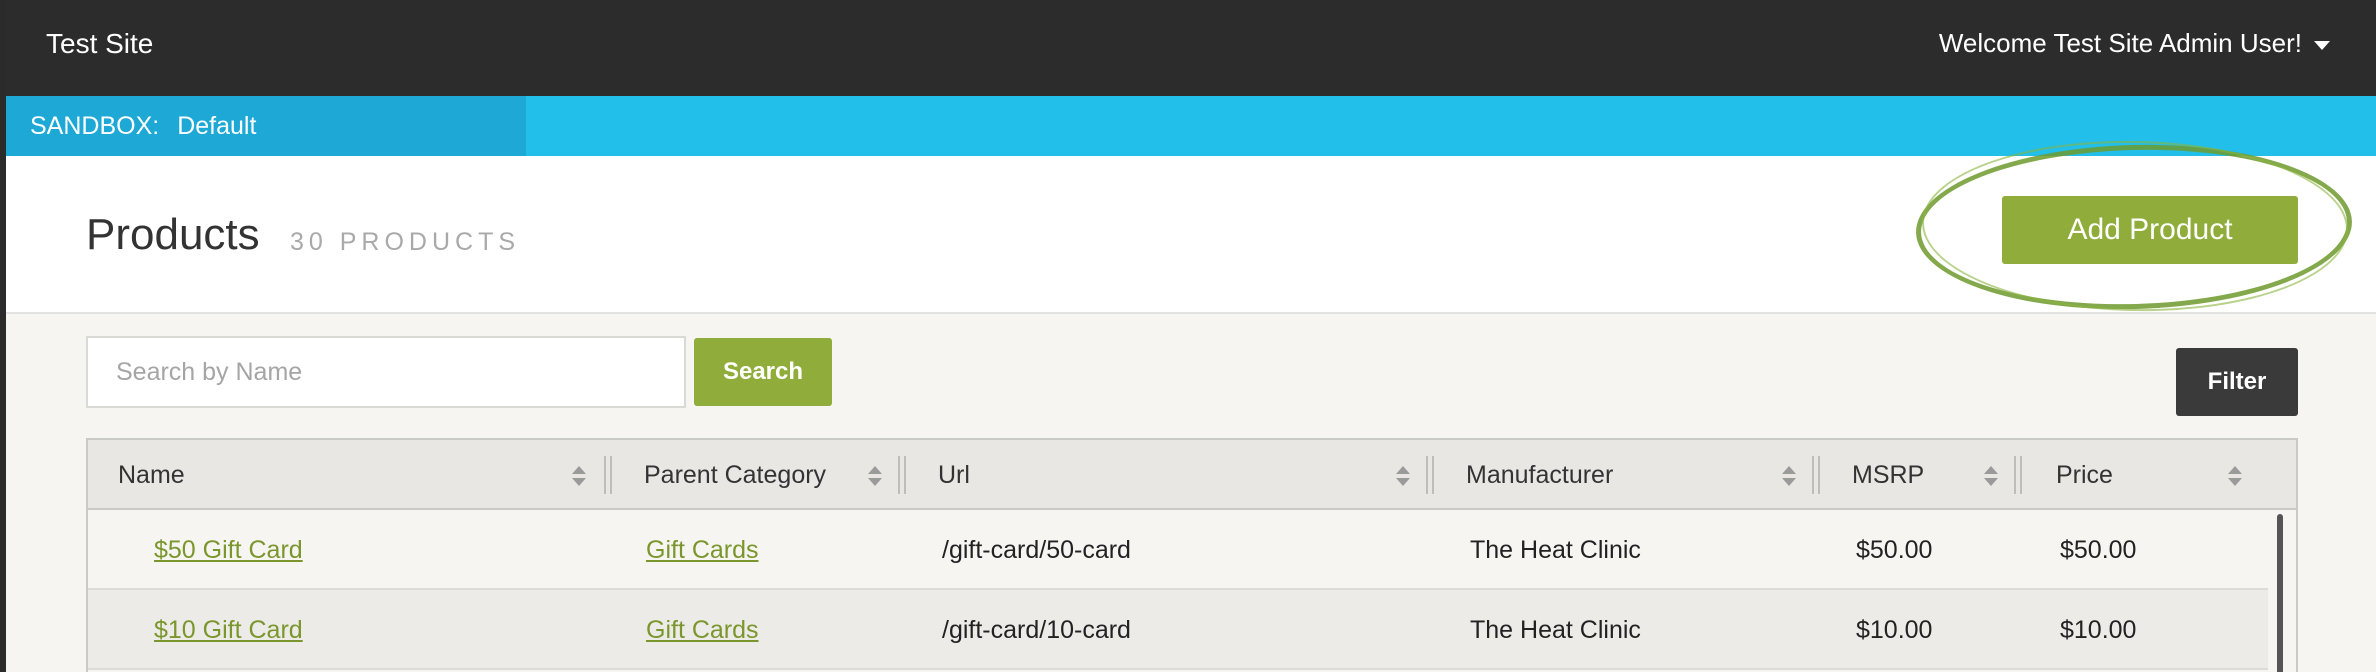  I want to click on sandbox-label: SANDBOX:, so click(95, 125).